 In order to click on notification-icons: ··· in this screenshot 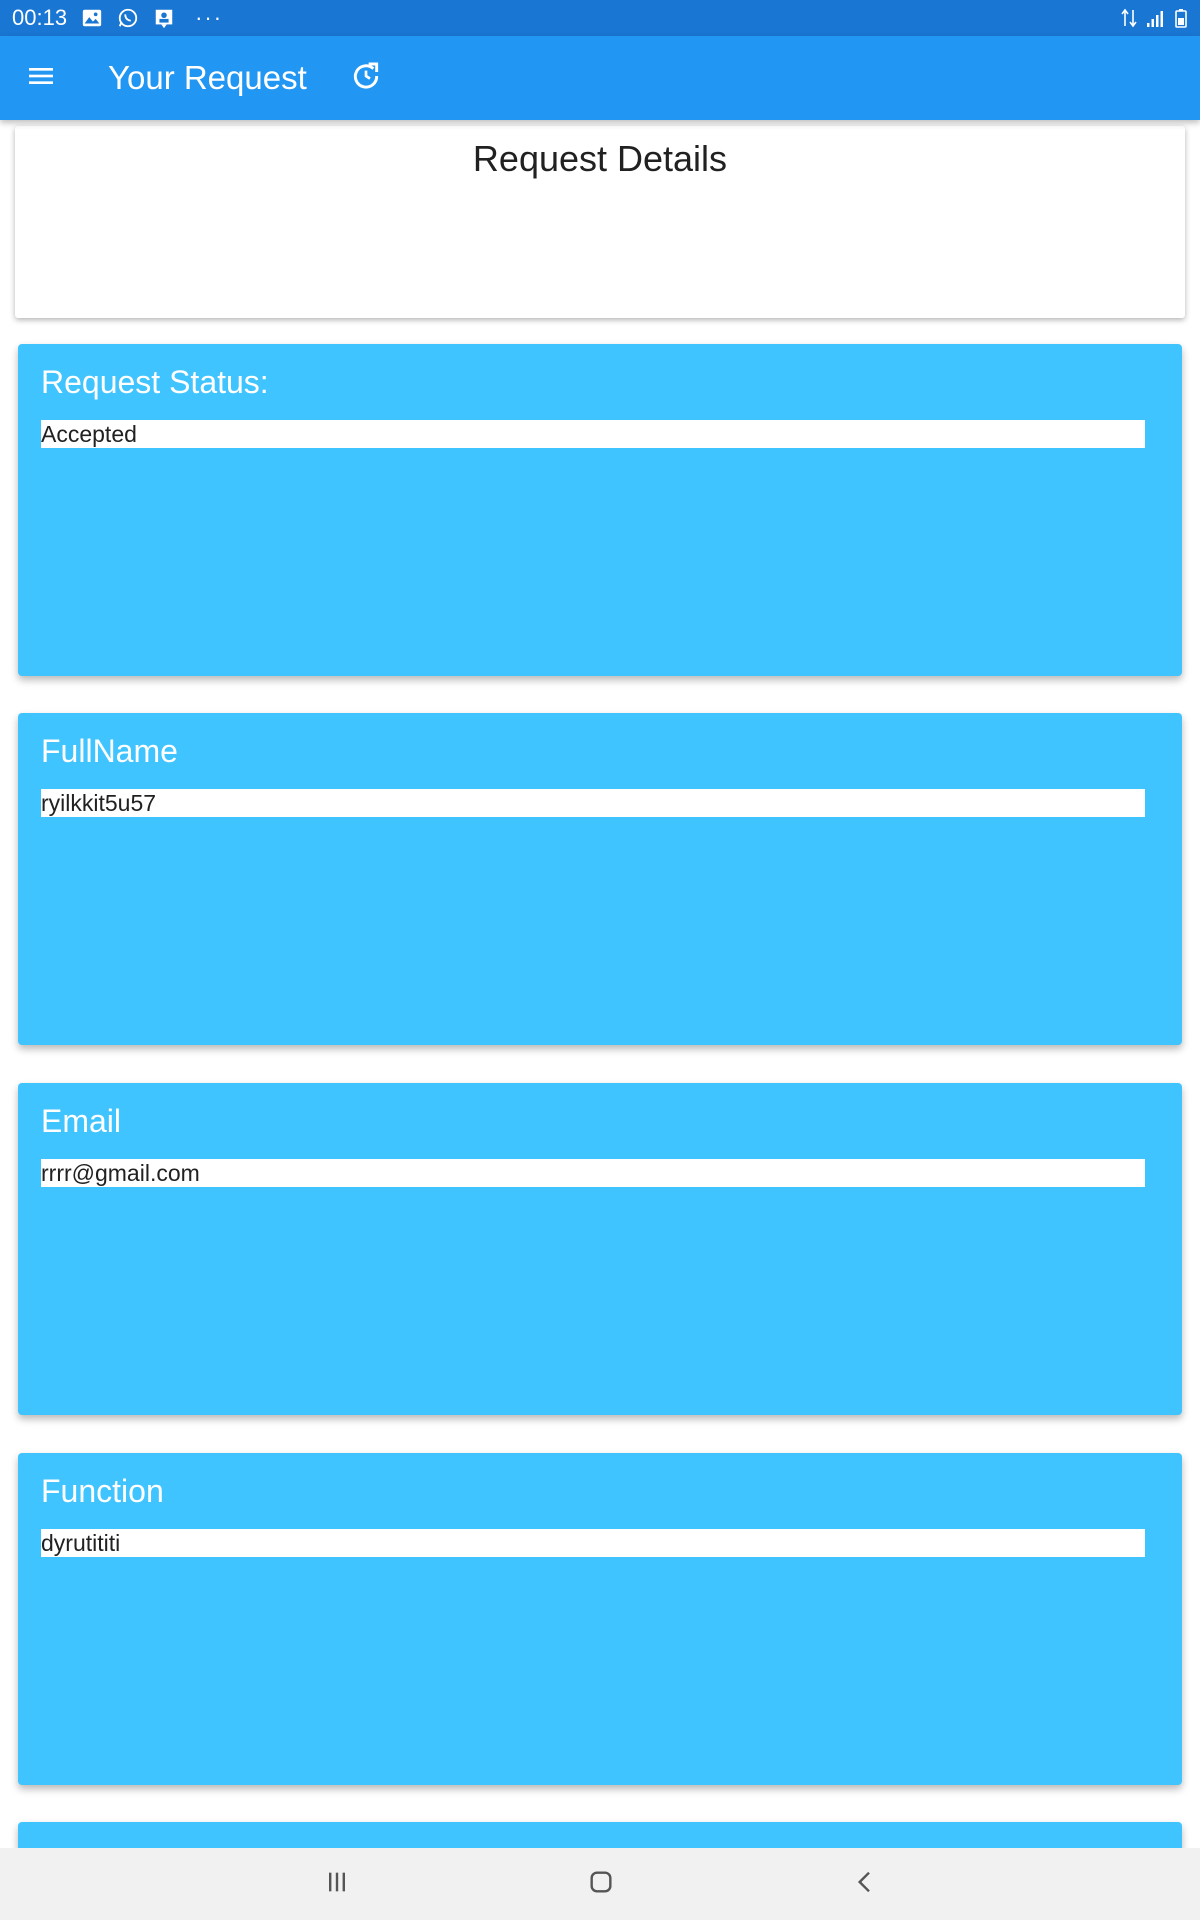, I will do `click(152, 18)`.